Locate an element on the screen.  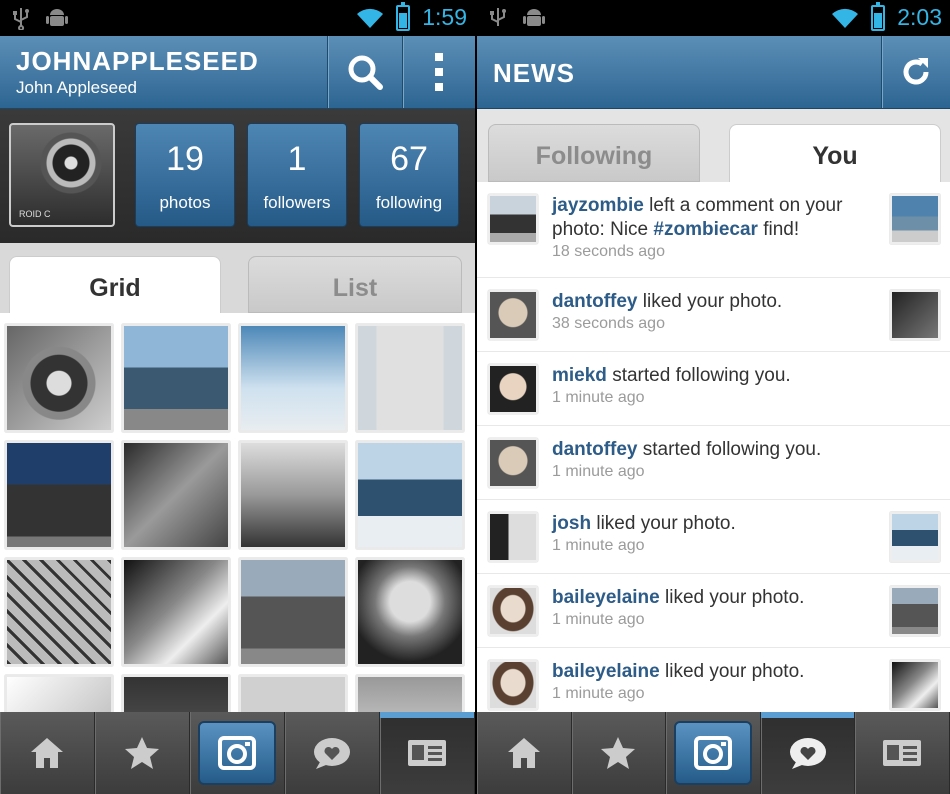
username-link: miekd is located at coordinates (579, 375).